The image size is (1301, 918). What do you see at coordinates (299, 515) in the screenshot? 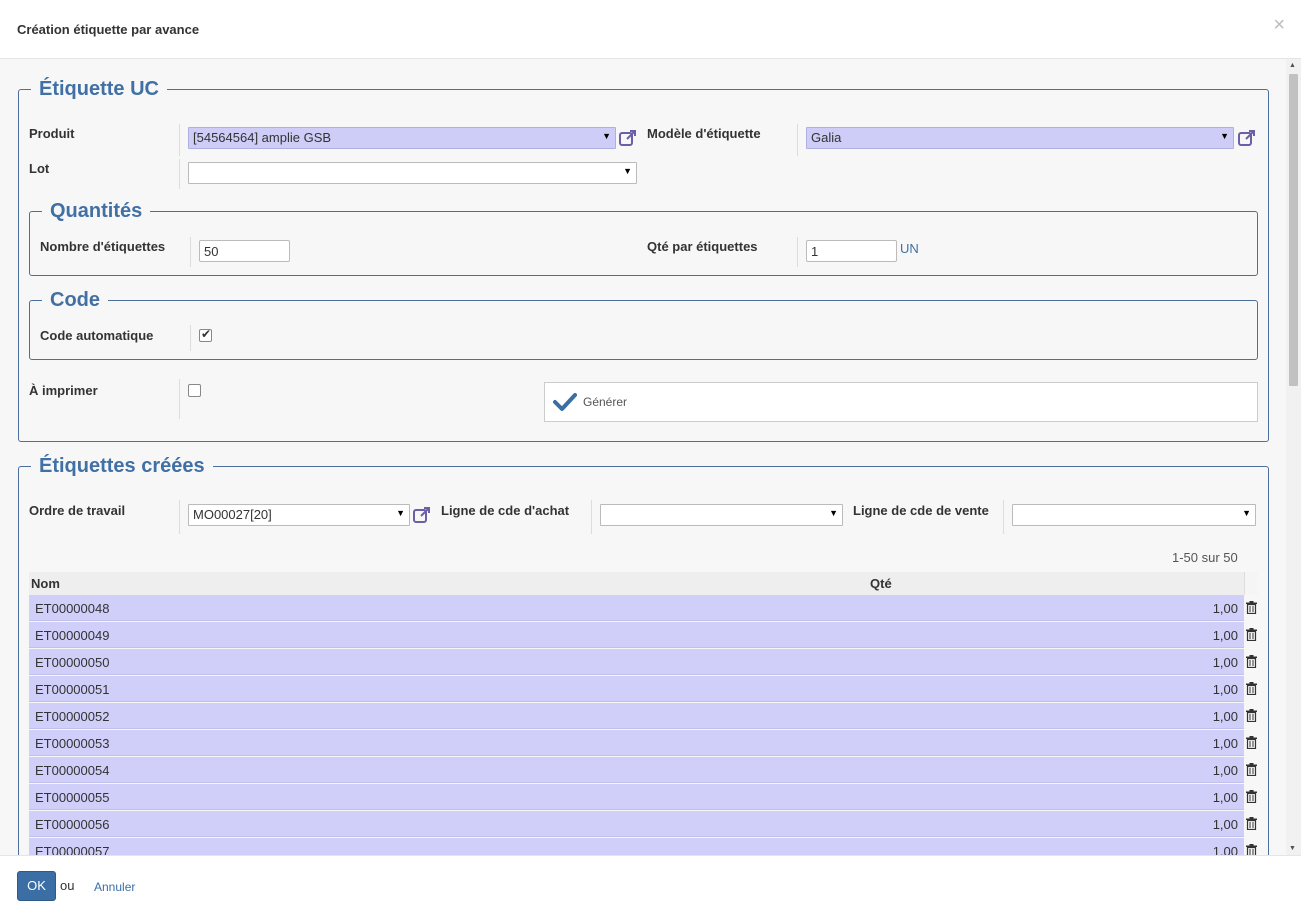
I see `ordre-travail-select: MO00027[20] ▼` at bounding box center [299, 515].